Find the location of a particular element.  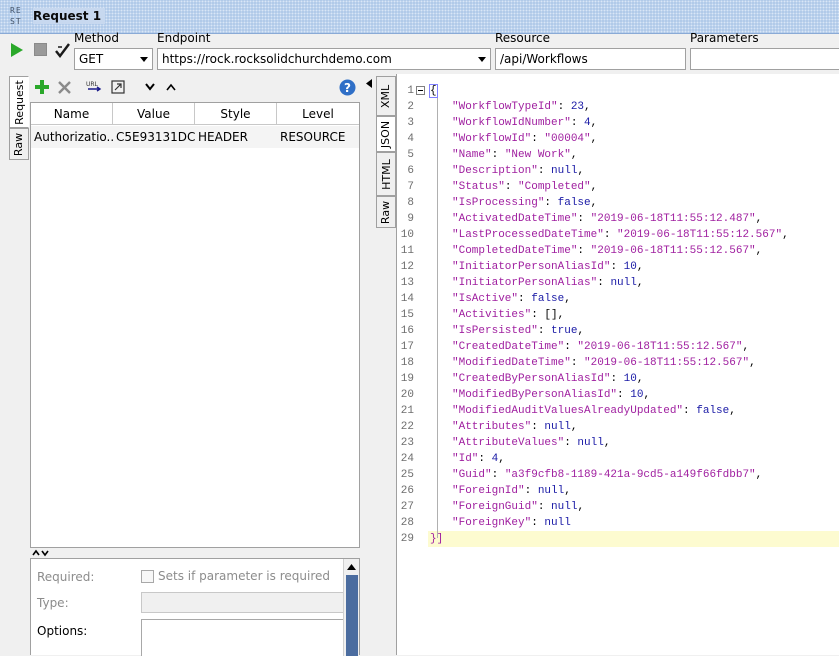

line-number: 29 is located at coordinates (407, 539).